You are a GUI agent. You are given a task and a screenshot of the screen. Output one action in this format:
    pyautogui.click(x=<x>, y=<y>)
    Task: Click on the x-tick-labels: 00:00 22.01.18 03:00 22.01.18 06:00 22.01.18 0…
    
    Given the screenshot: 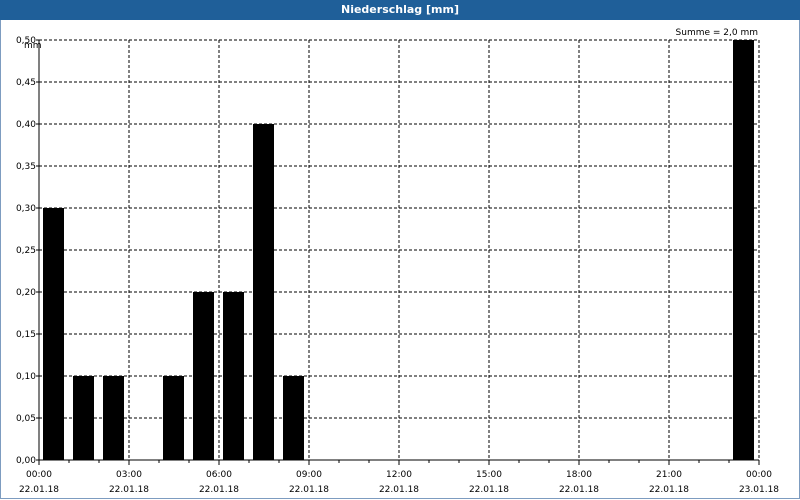 What is the action you would take?
    pyautogui.click(x=399, y=482)
    